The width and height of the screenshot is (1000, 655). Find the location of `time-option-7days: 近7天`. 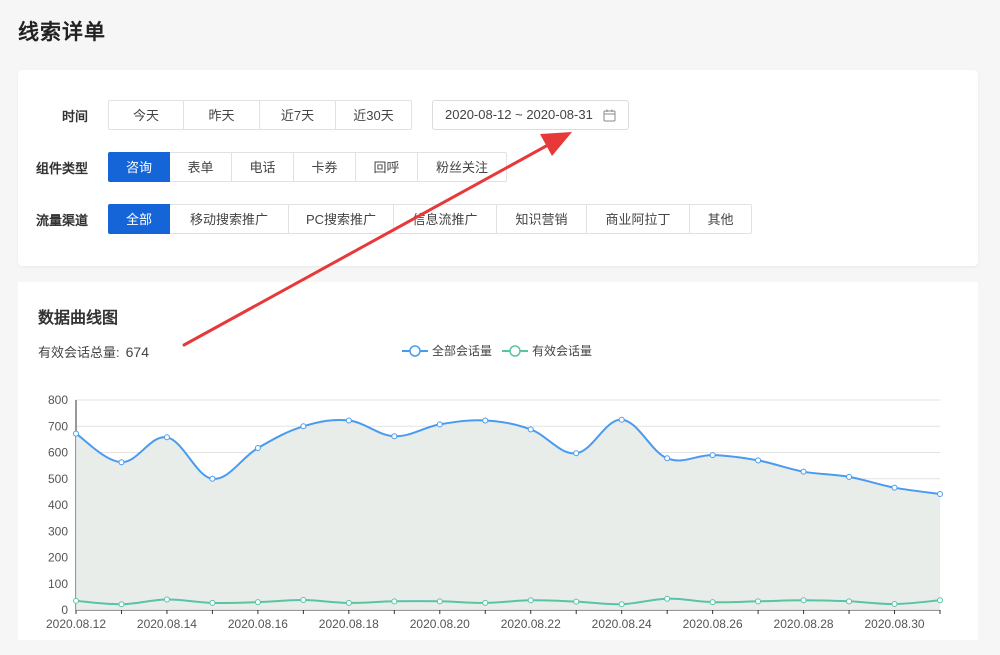

time-option-7days: 近7天 is located at coordinates (297, 115).